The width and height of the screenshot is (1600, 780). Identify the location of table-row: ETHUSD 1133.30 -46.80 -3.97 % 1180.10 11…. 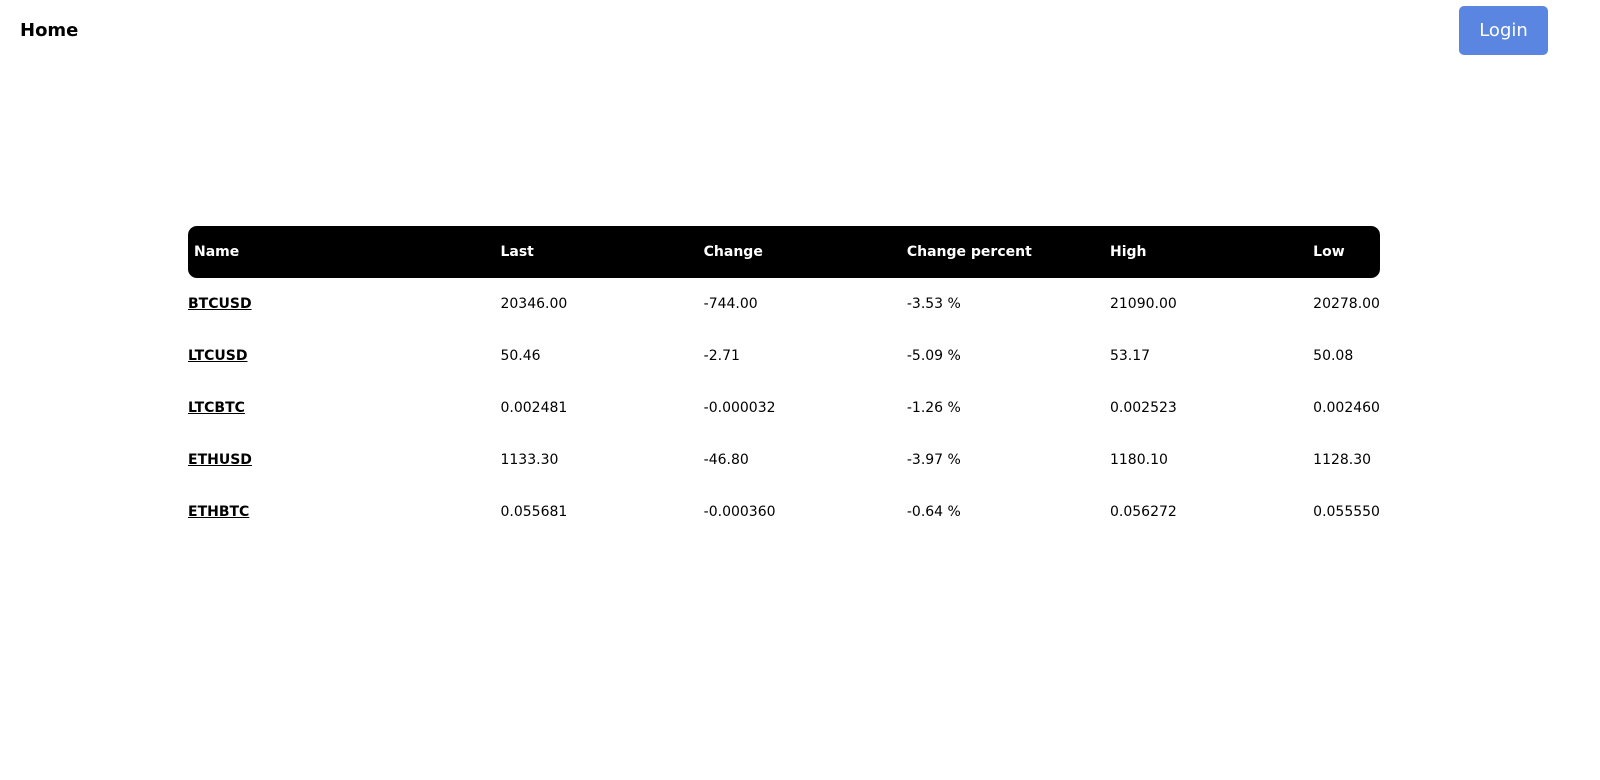
(784, 460).